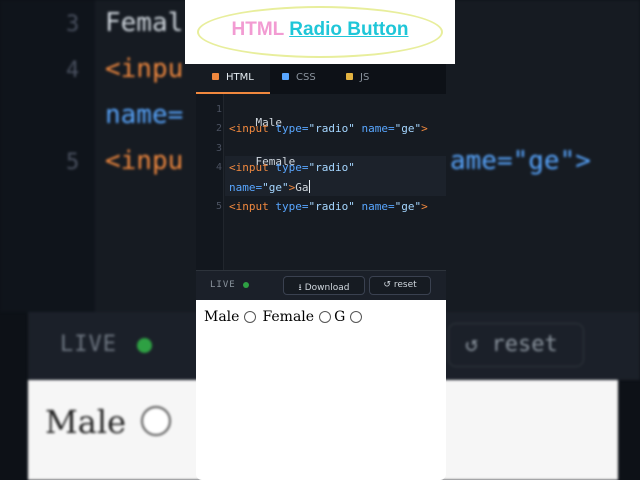 Image resolution: width=640 pixels, height=480 pixels. Describe the element at coordinates (340, 317) in the screenshot. I see `preview-label-g: G` at that location.